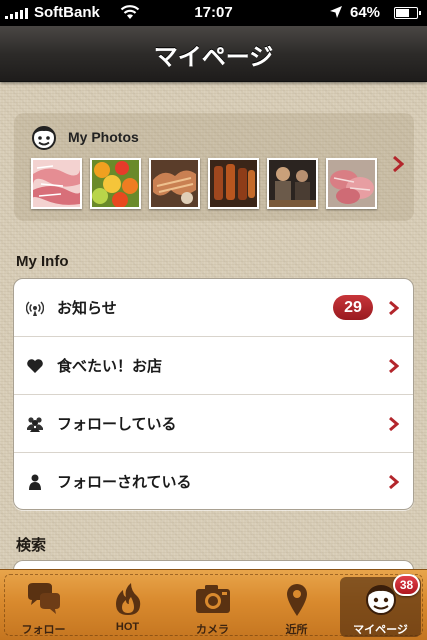 Image resolution: width=427 pixels, height=640 pixels. Describe the element at coordinates (127, 599) in the screenshot. I see `flame-icon` at that location.